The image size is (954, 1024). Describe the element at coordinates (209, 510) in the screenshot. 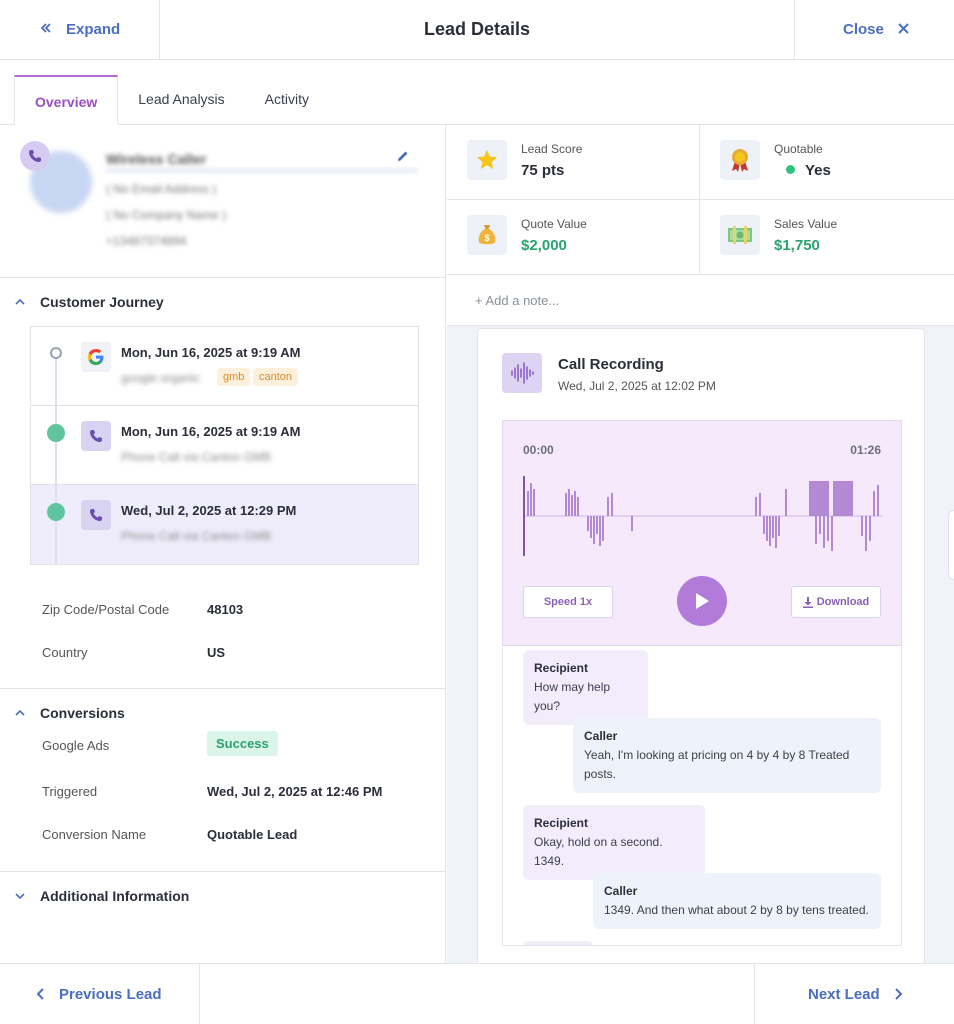

I see `journey-date: Wed, Jul 2, 2025 at 12:29 PM` at that location.